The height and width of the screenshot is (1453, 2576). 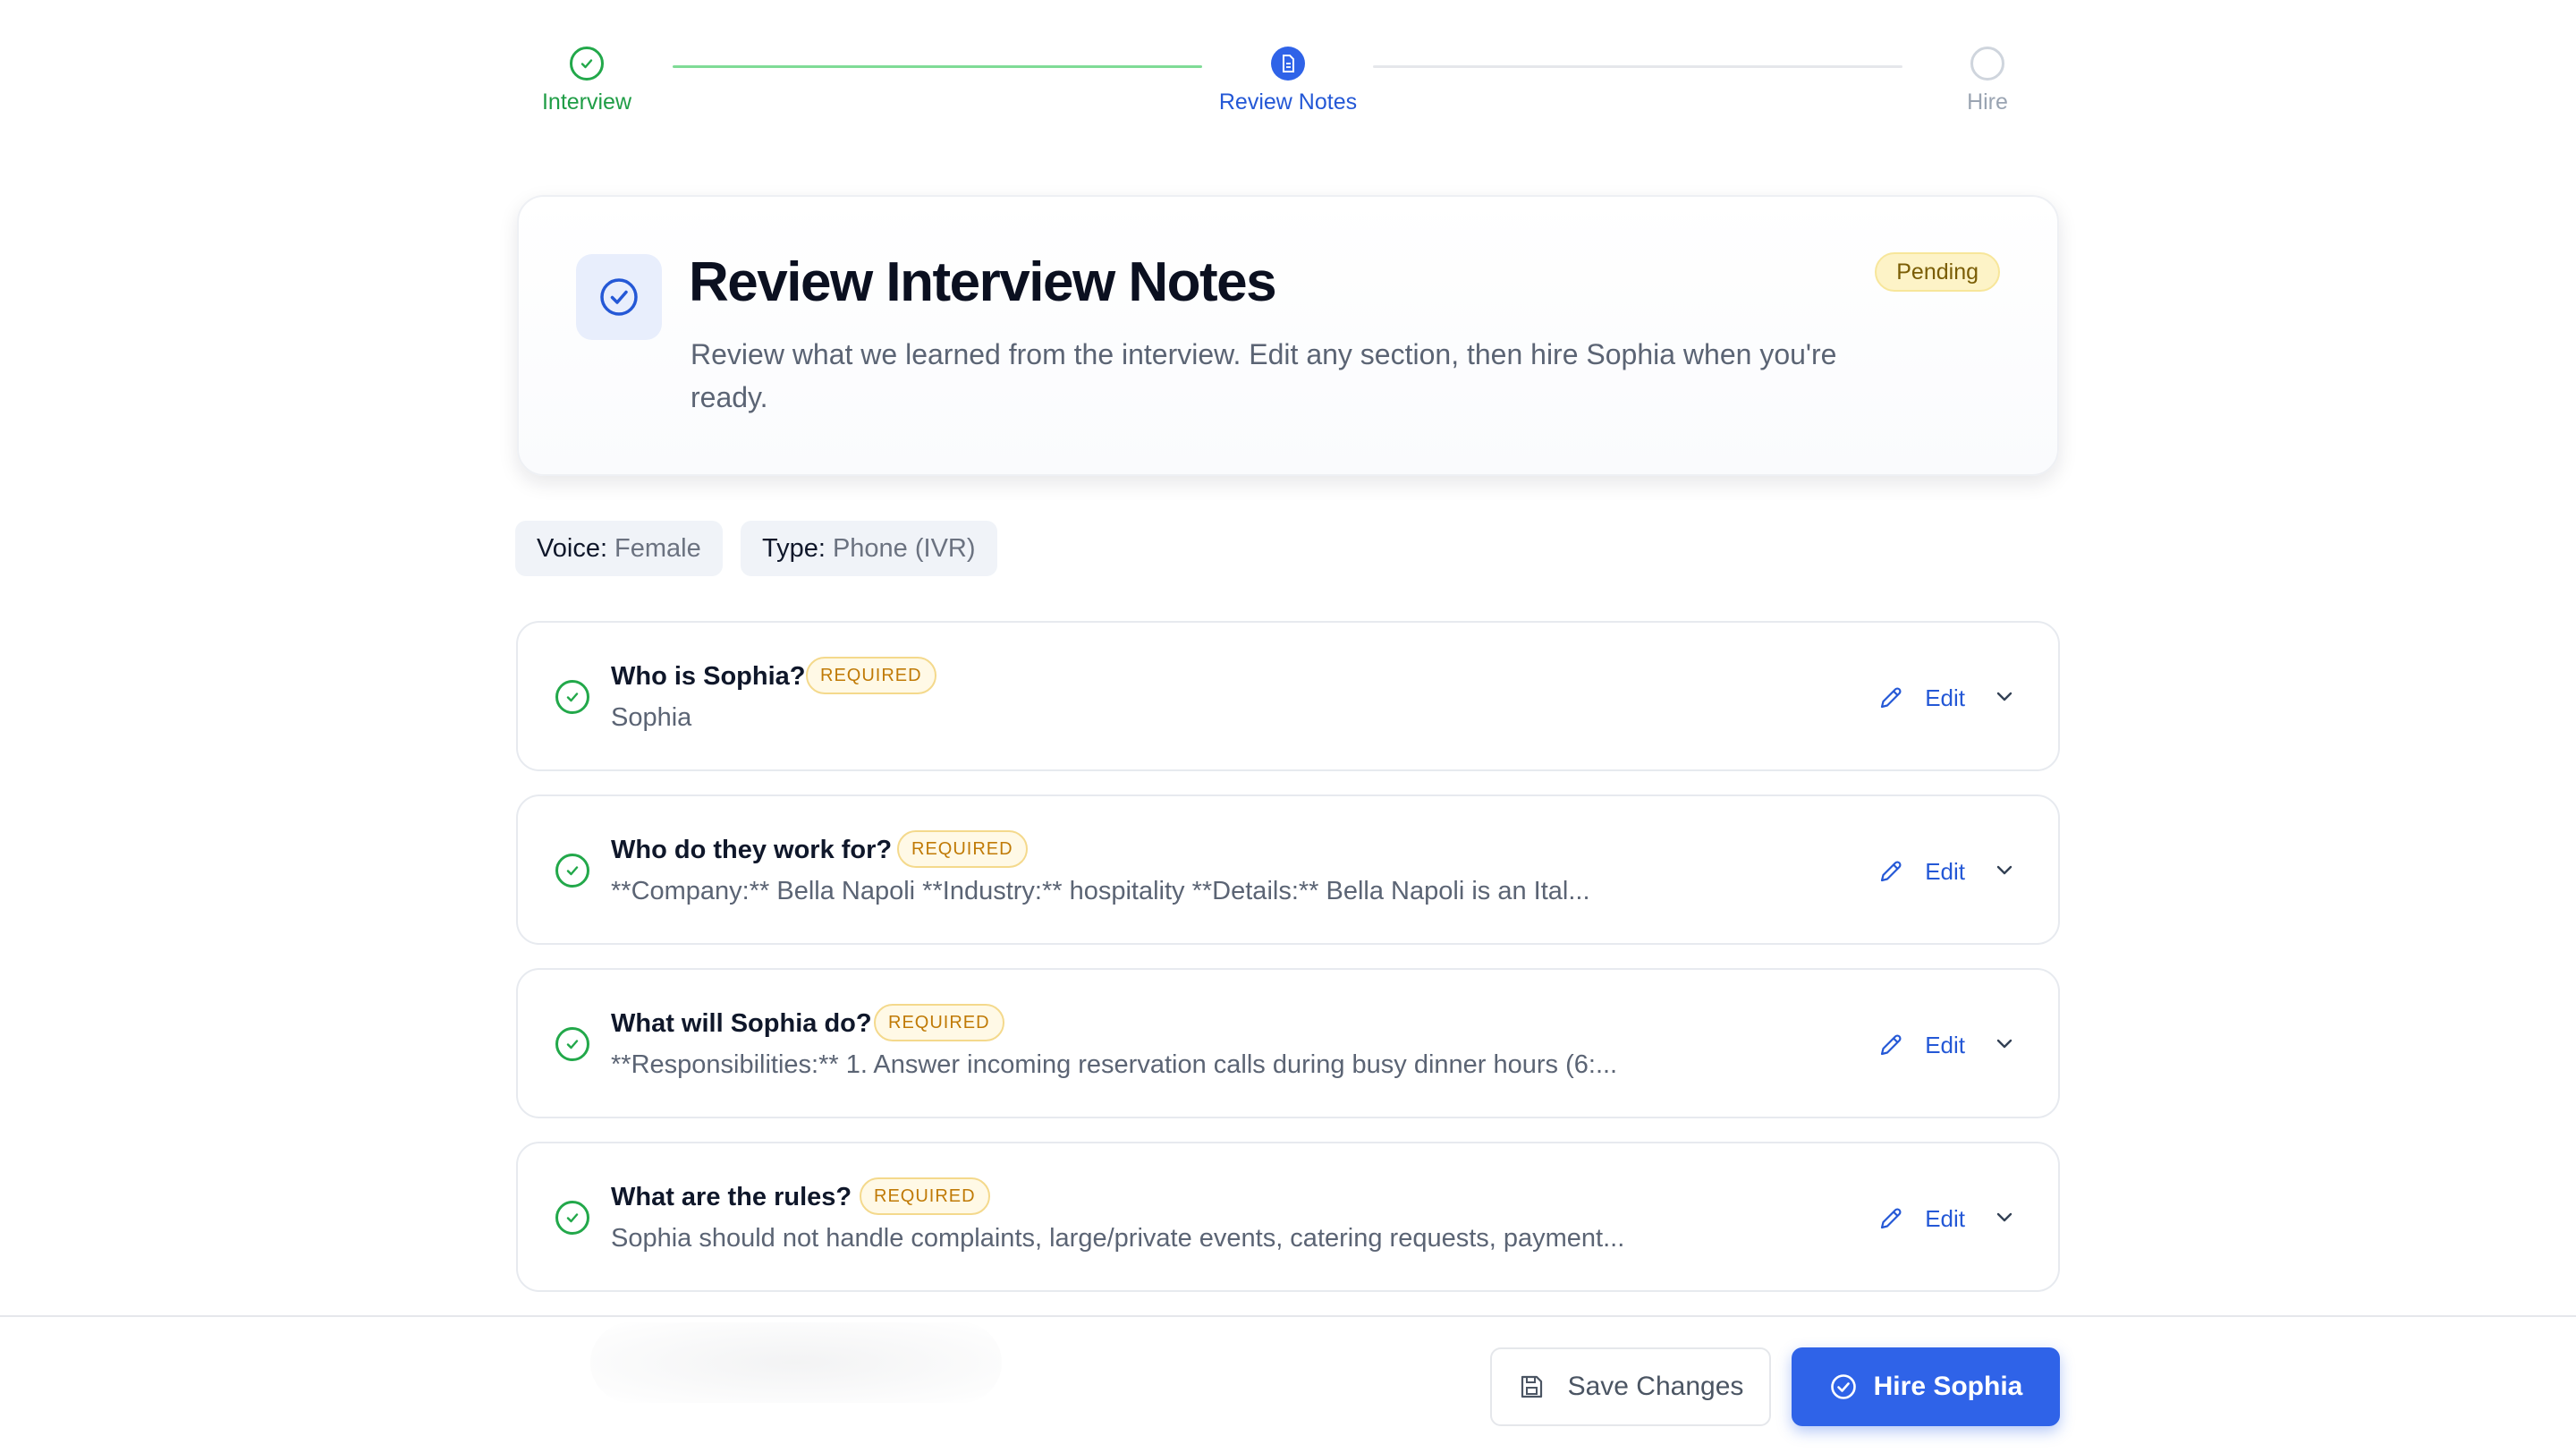 I want to click on voice-value: Female, so click(x=657, y=548).